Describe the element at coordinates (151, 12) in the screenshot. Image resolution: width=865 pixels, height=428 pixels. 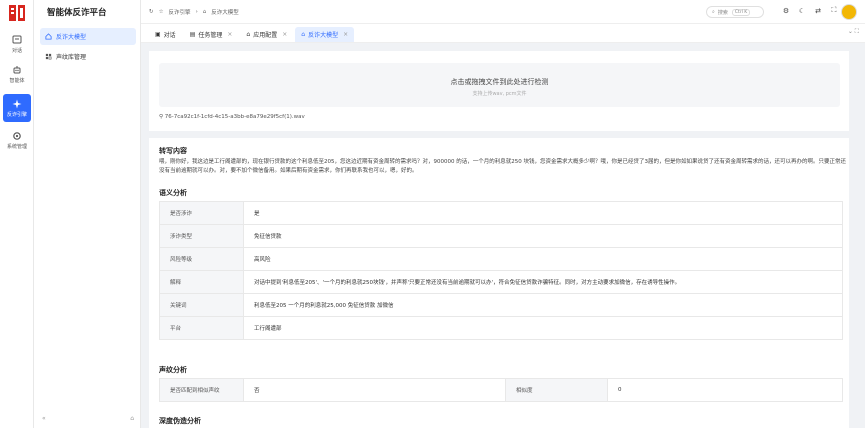
I see `refresh-icon: ↻` at that location.